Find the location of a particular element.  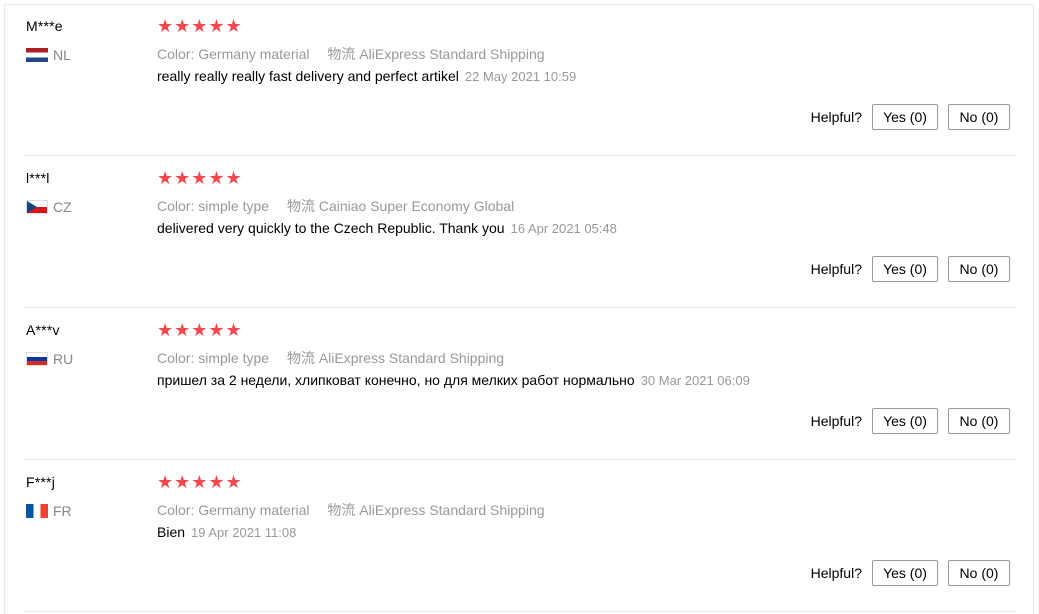

reviewer-country: CZ is located at coordinates (49, 207).